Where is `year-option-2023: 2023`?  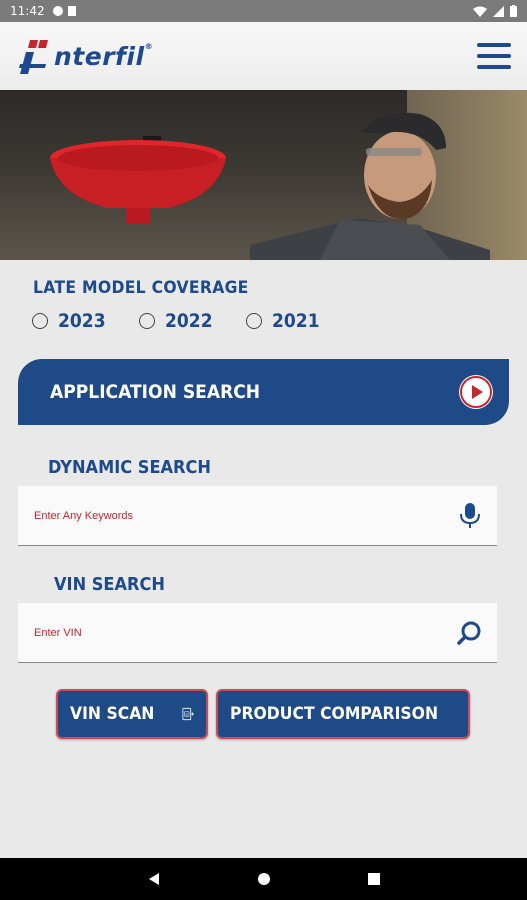 year-option-2023: 2023 is located at coordinates (71, 321).